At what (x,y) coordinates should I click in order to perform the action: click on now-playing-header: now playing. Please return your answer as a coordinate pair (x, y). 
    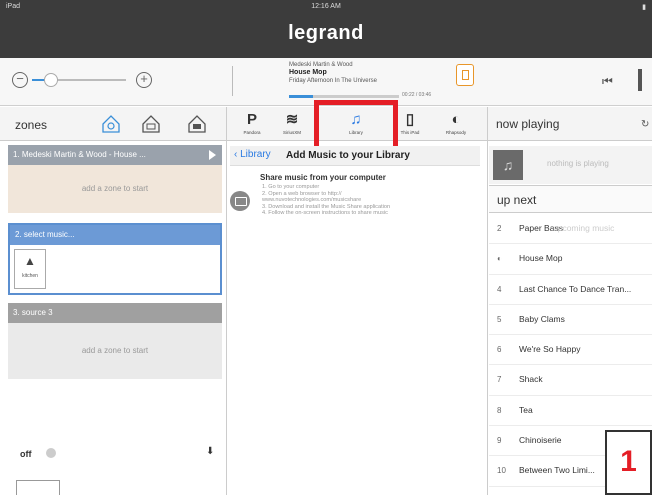
    Looking at the image, I should click on (528, 124).